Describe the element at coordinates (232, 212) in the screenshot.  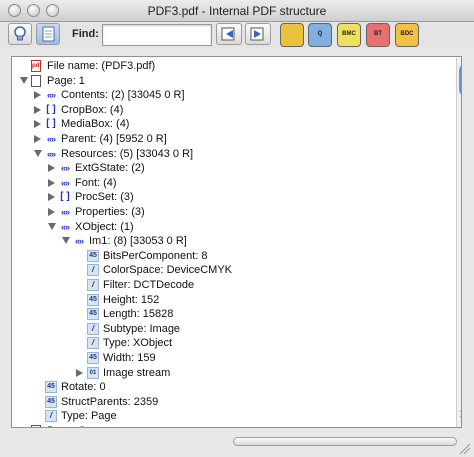
I see `tree-row: «» Properties: (3)` at that location.